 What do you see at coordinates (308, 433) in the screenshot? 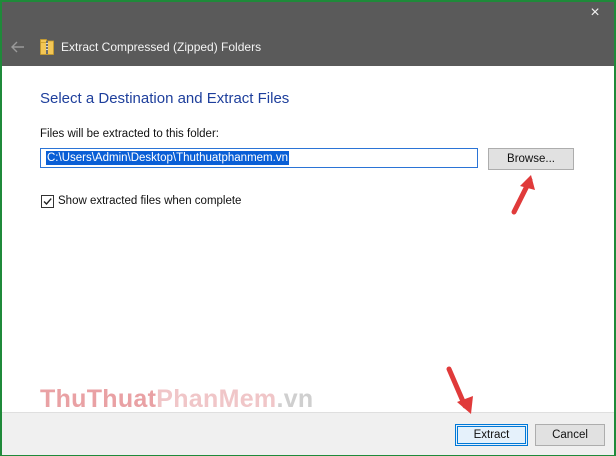
I see `dialog-footer: Extract Cancel` at bounding box center [308, 433].